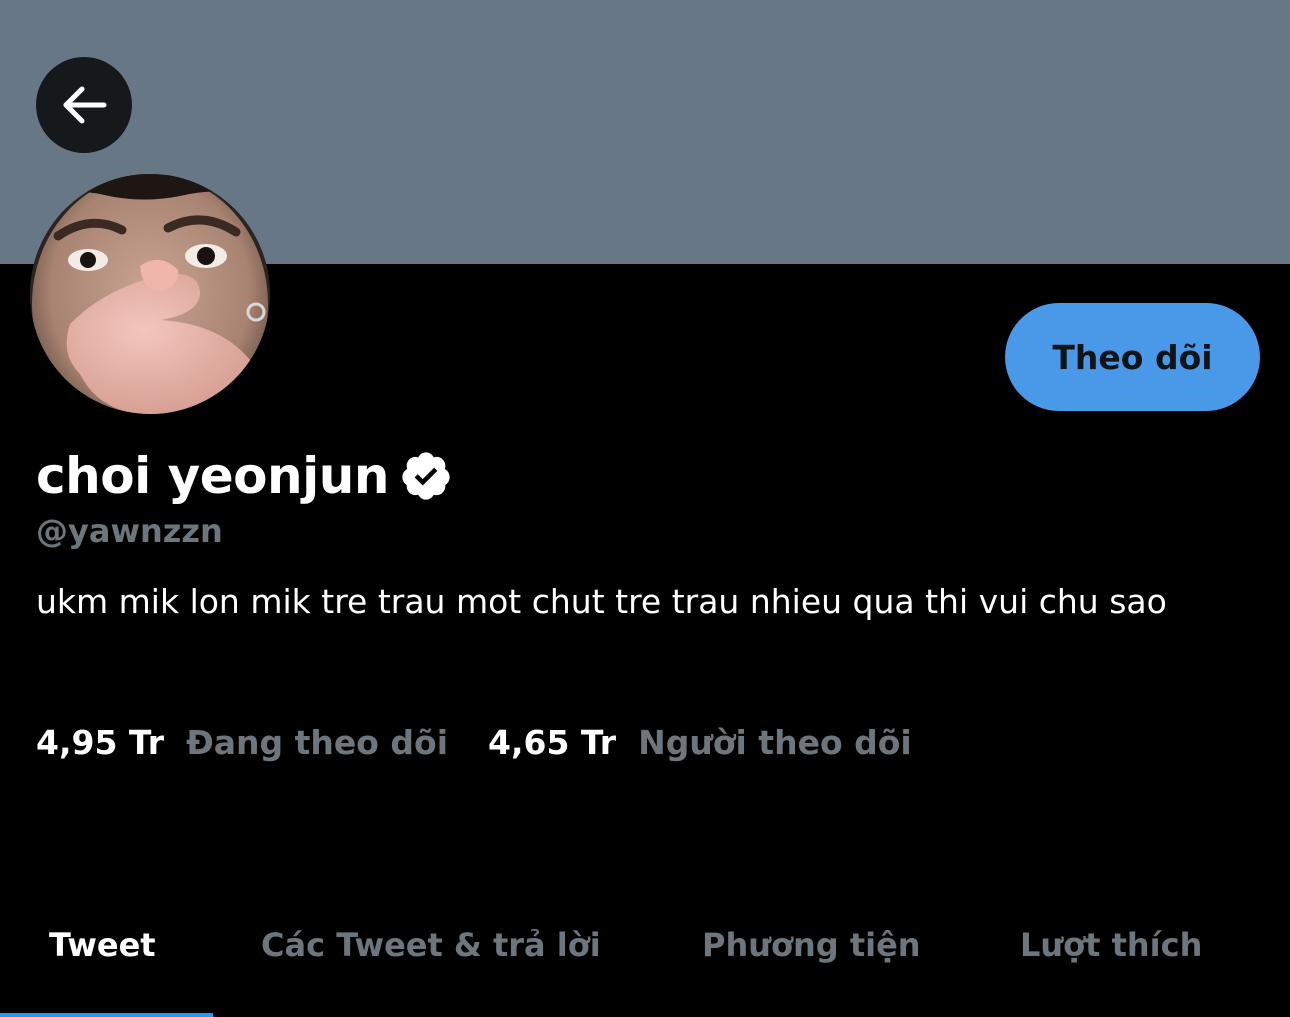  I want to click on following-link: 4,95 Tr Đang theo dõi, so click(242, 742).